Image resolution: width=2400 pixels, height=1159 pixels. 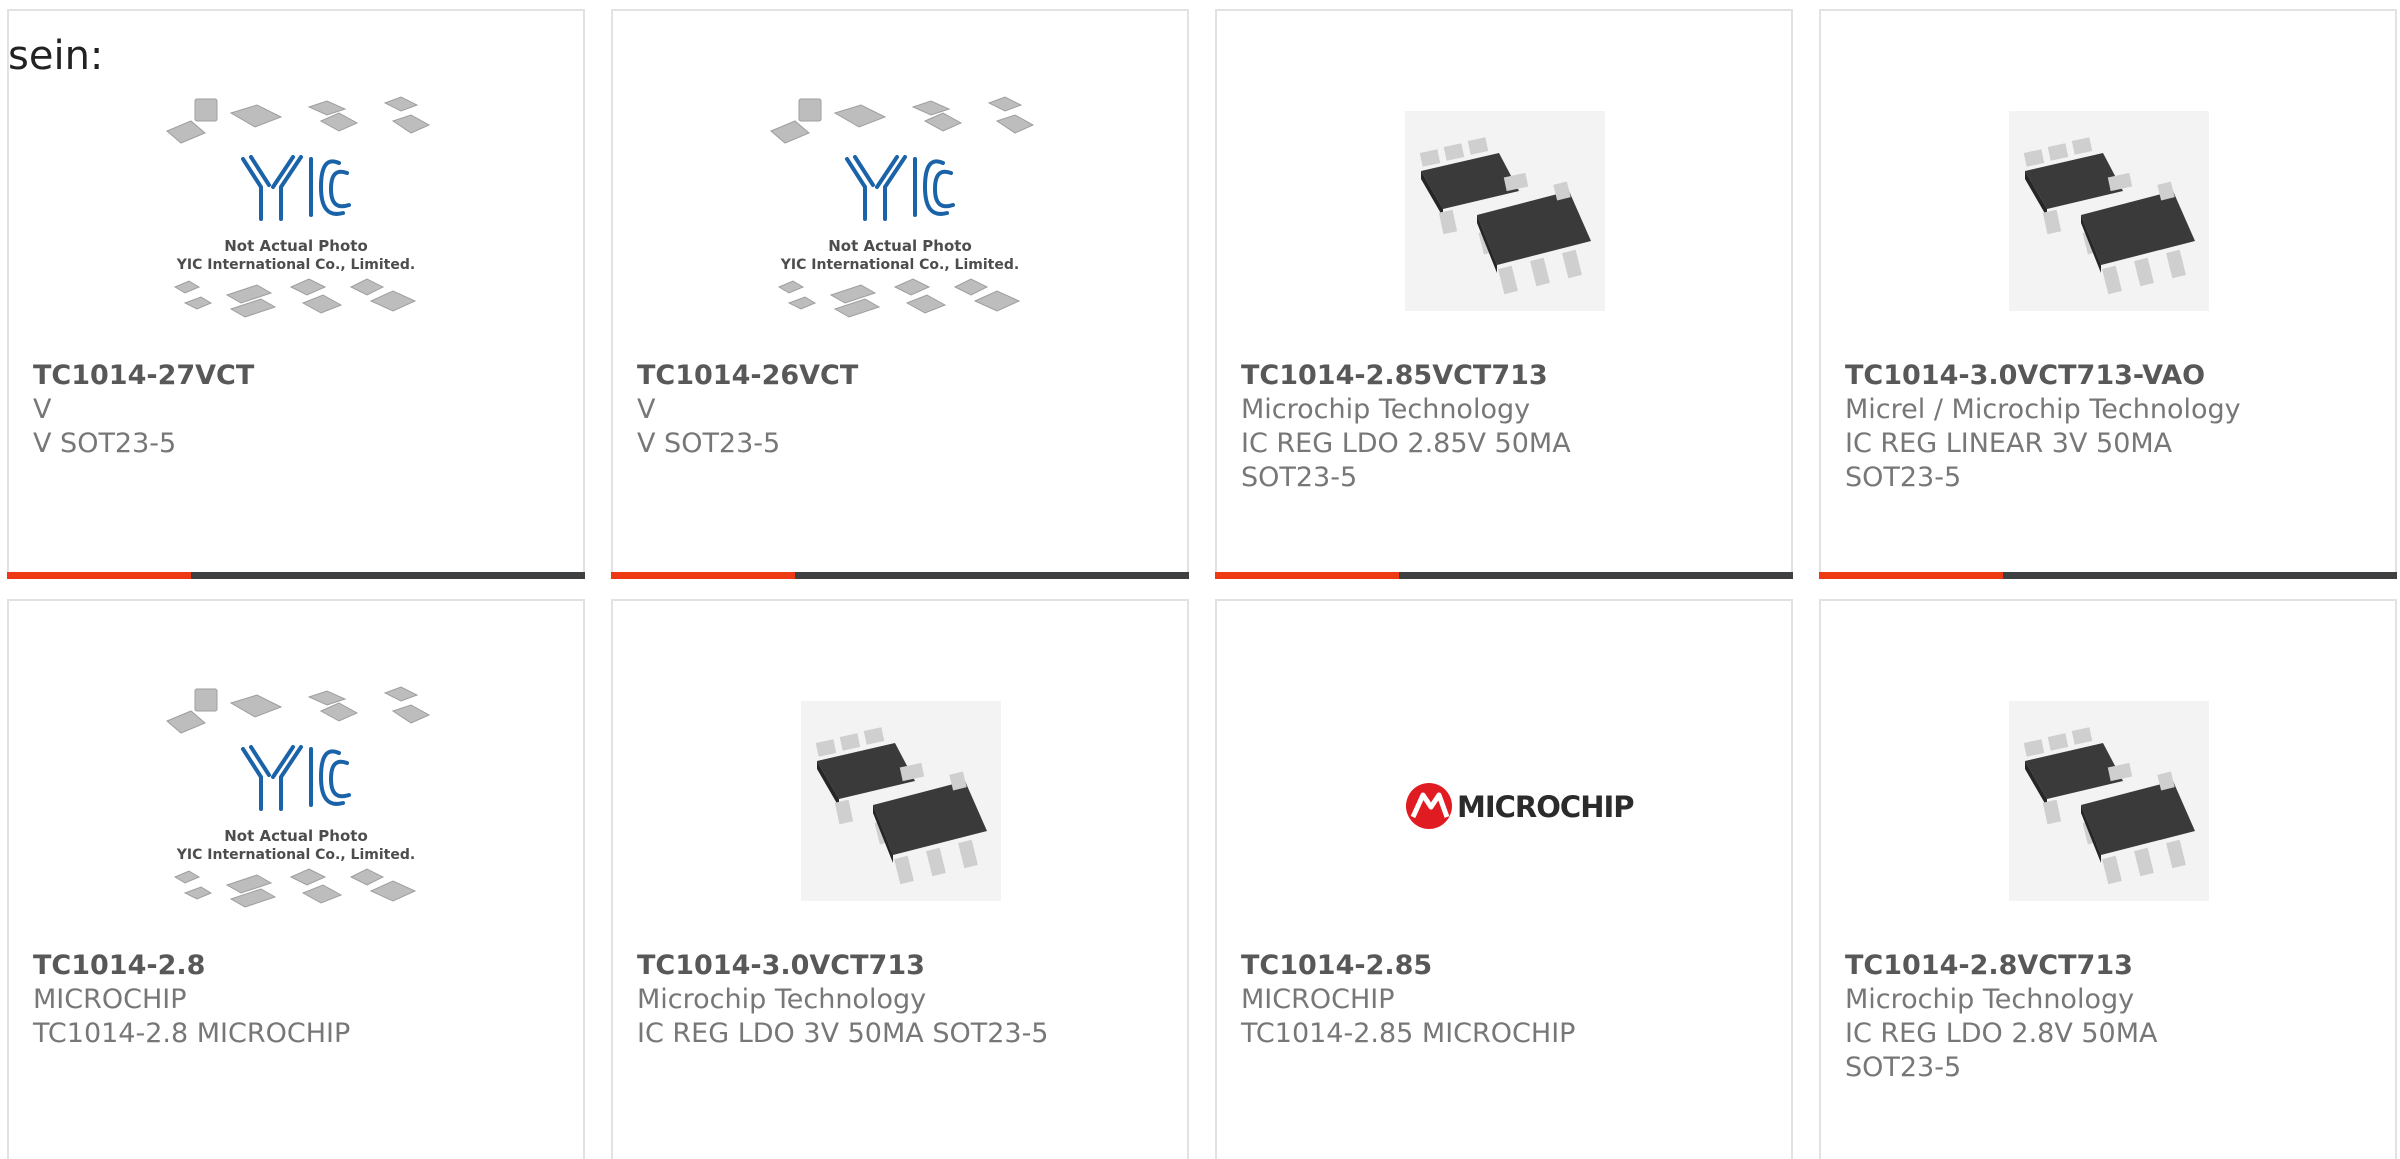 What do you see at coordinates (2108, 966) in the screenshot?
I see `product-part-number: TC1014-2.8VCT713` at bounding box center [2108, 966].